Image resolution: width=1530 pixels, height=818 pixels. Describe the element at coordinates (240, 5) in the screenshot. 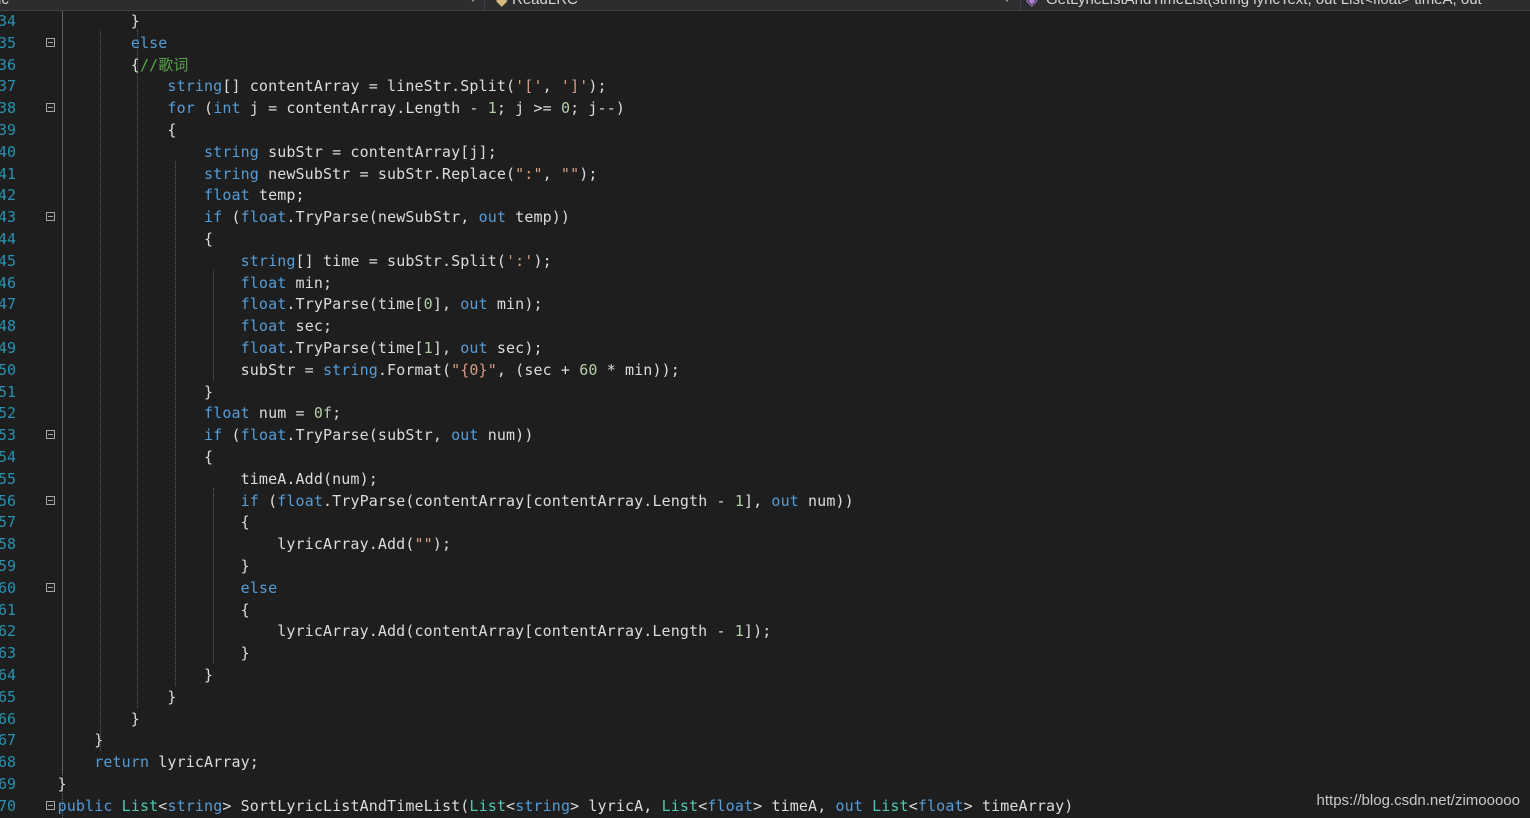

I see `project-dropdown: Public ▼` at that location.